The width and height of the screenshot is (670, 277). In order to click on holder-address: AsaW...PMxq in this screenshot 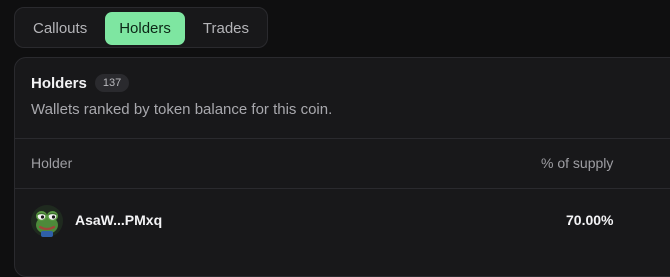, I will do `click(118, 220)`.